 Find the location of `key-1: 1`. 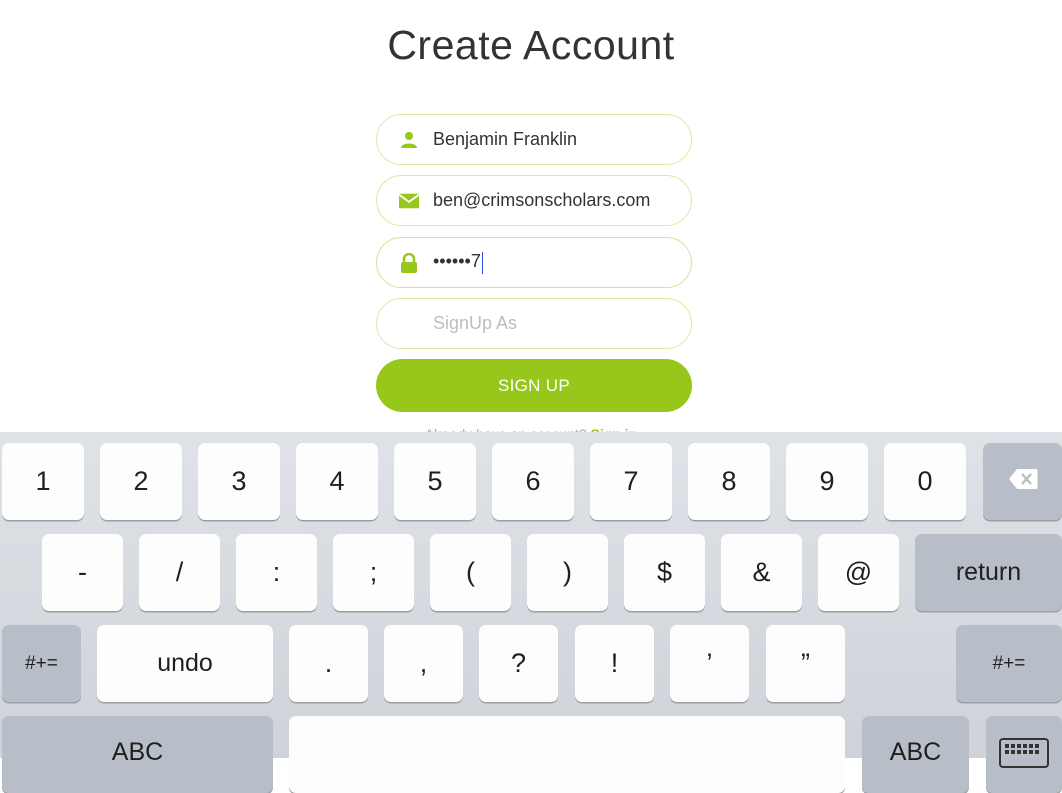

key-1: 1 is located at coordinates (43, 481).